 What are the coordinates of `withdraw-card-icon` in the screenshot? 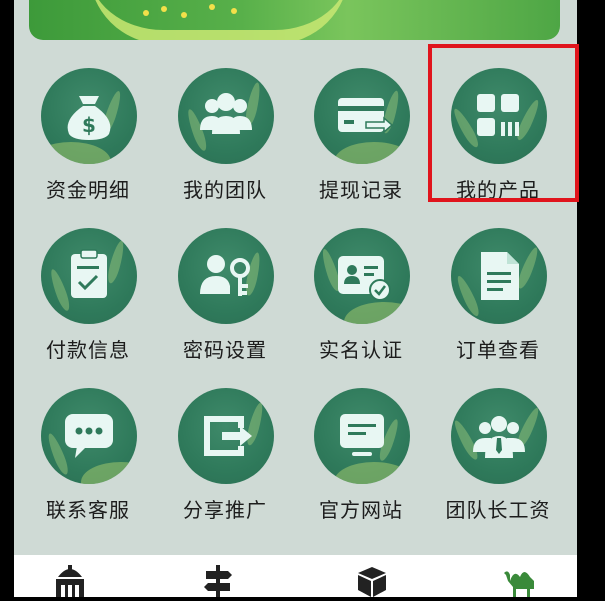 It's located at (362, 116).